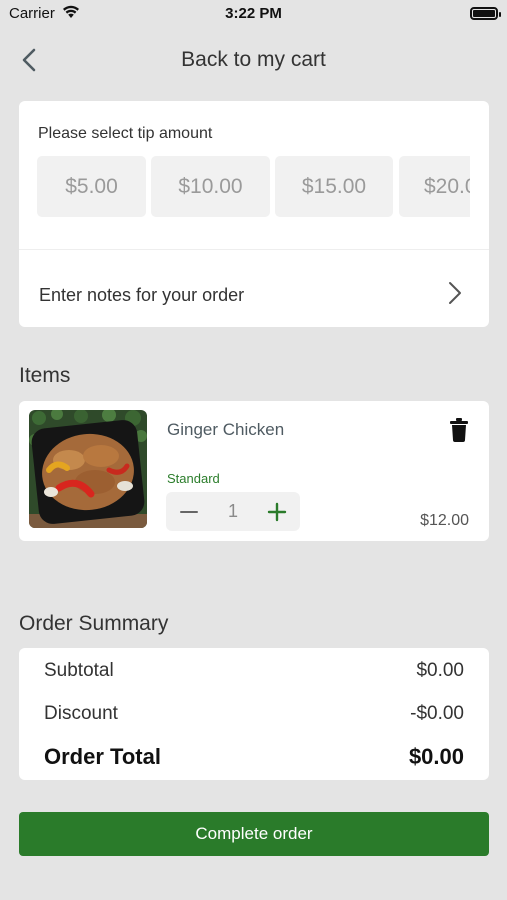 The image size is (507, 900). I want to click on discount-value: -$0.00, so click(437, 713).